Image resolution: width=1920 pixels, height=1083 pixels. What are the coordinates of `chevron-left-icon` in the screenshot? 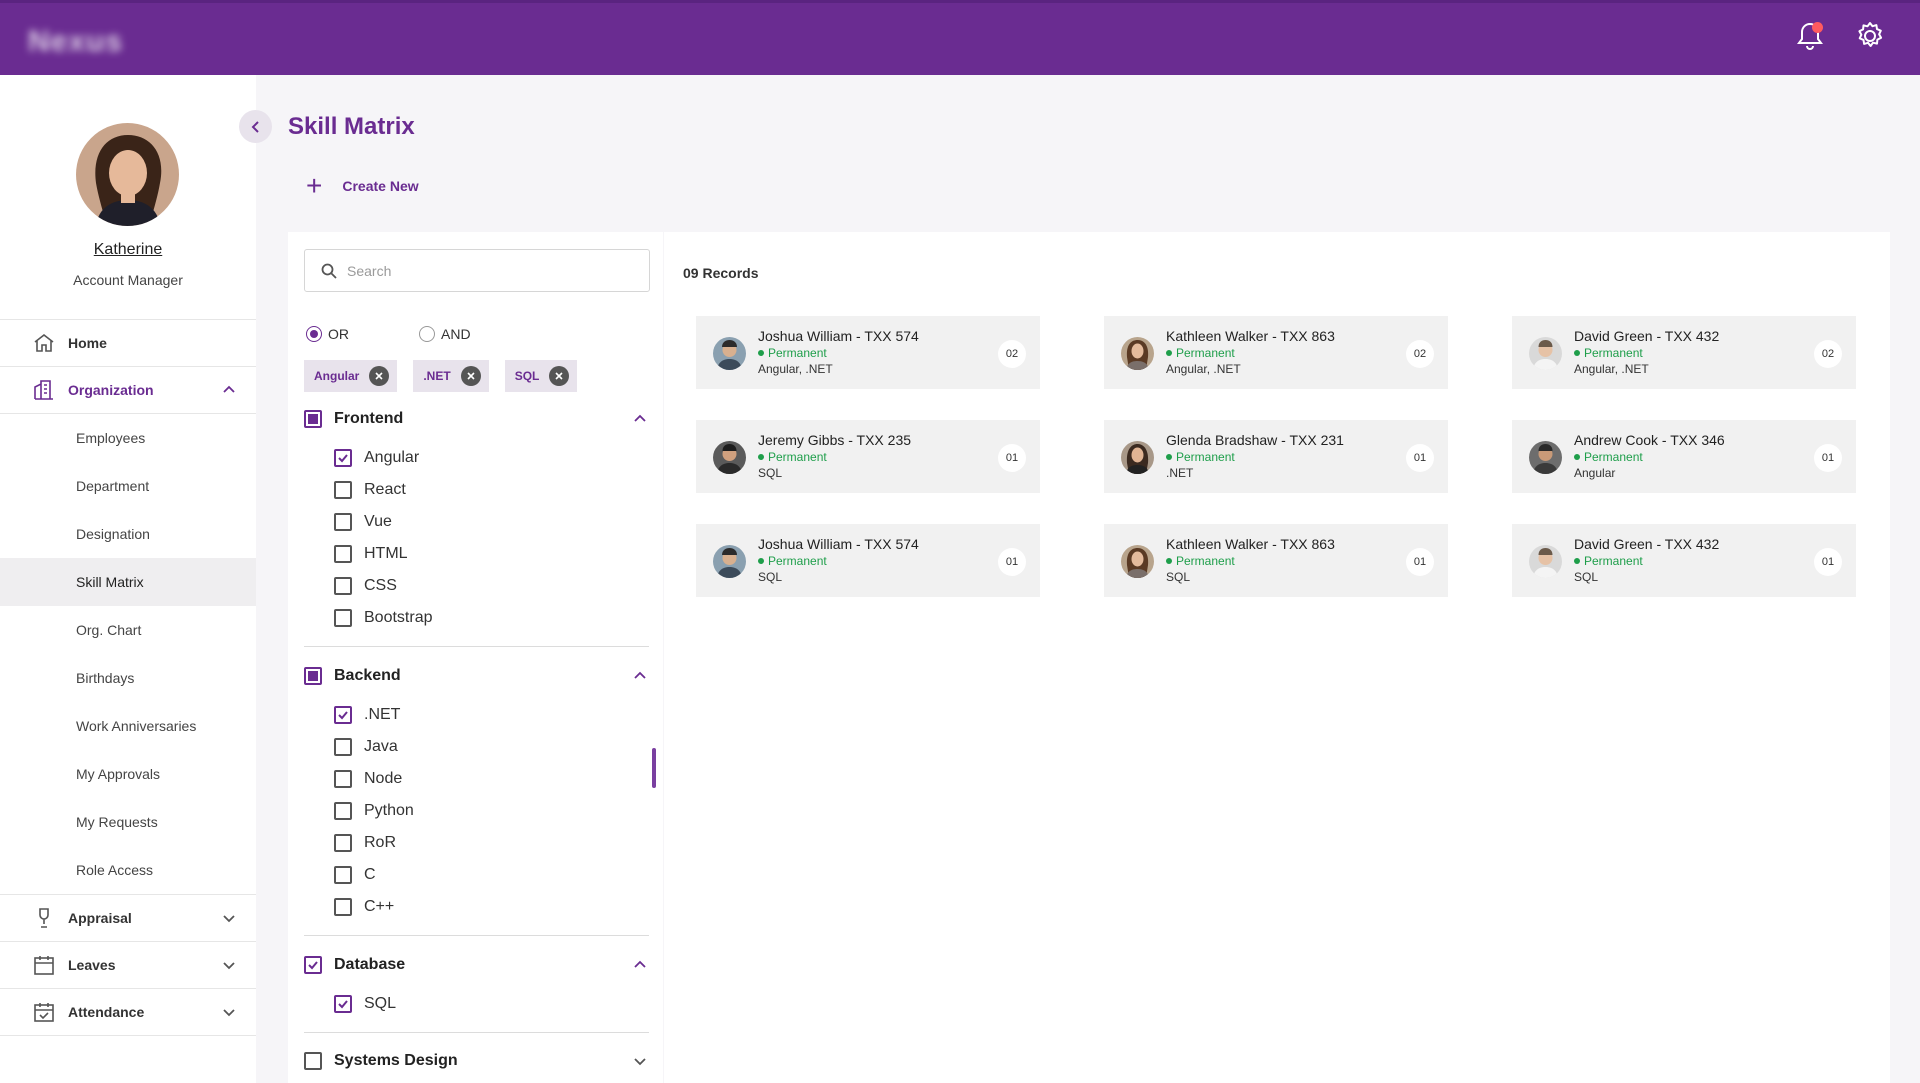 It's located at (255, 126).